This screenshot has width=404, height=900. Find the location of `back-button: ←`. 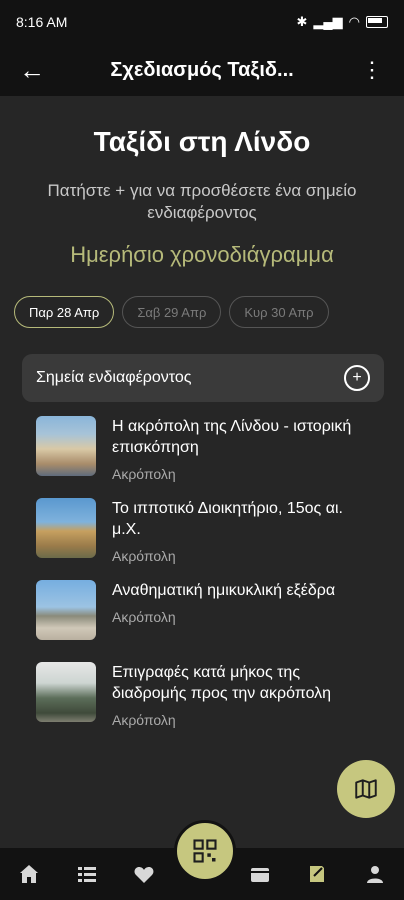

back-button: ← is located at coordinates (32, 70).